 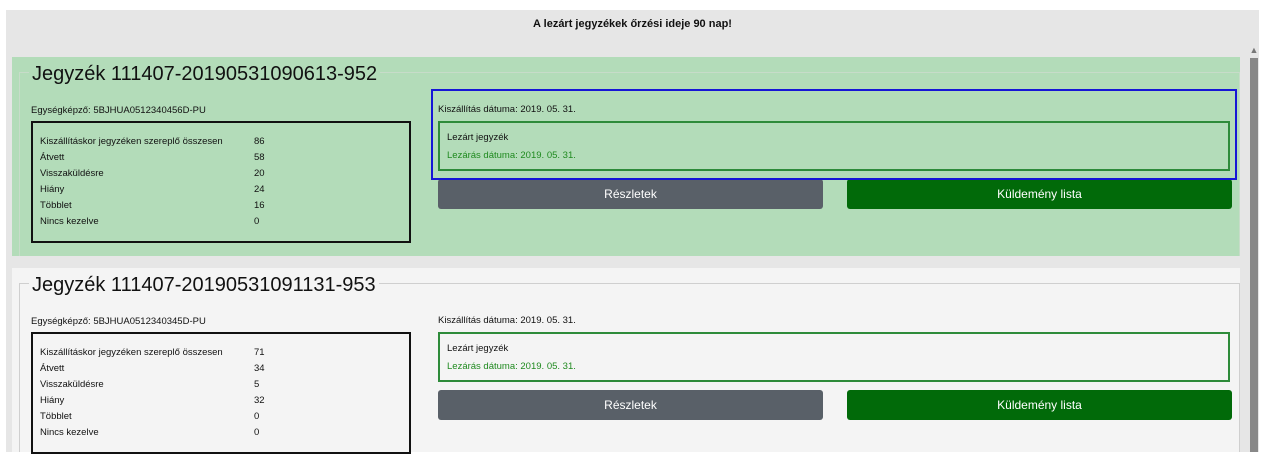 I want to click on stat-value: 71, so click(x=259, y=352).